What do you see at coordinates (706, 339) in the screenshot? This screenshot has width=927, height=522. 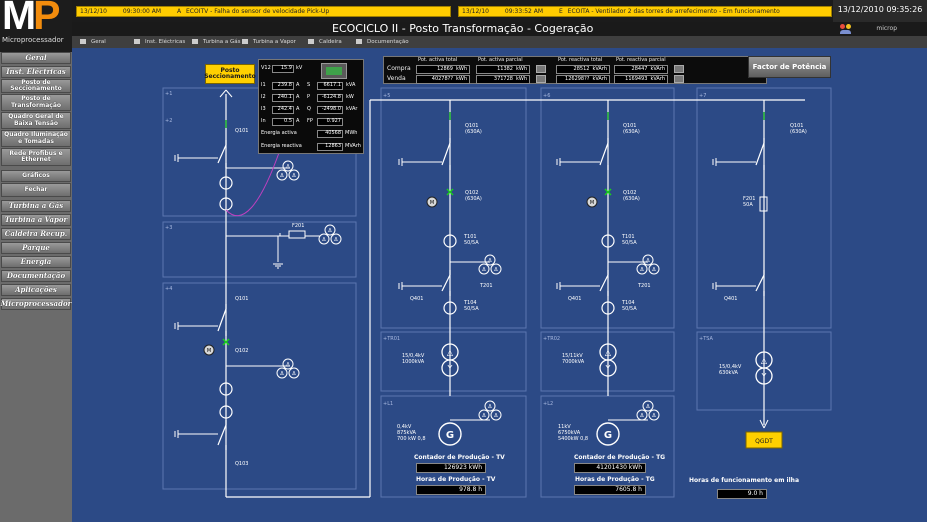 I see `panel-label: +TSA` at bounding box center [706, 339].